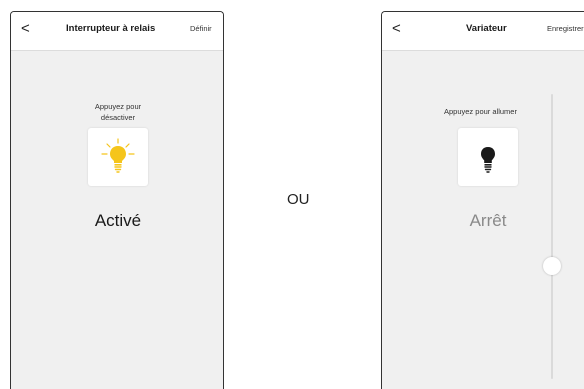 The image size is (584, 389). I want to click on tap-hint: Appuyez pour désactiver, so click(117, 112).